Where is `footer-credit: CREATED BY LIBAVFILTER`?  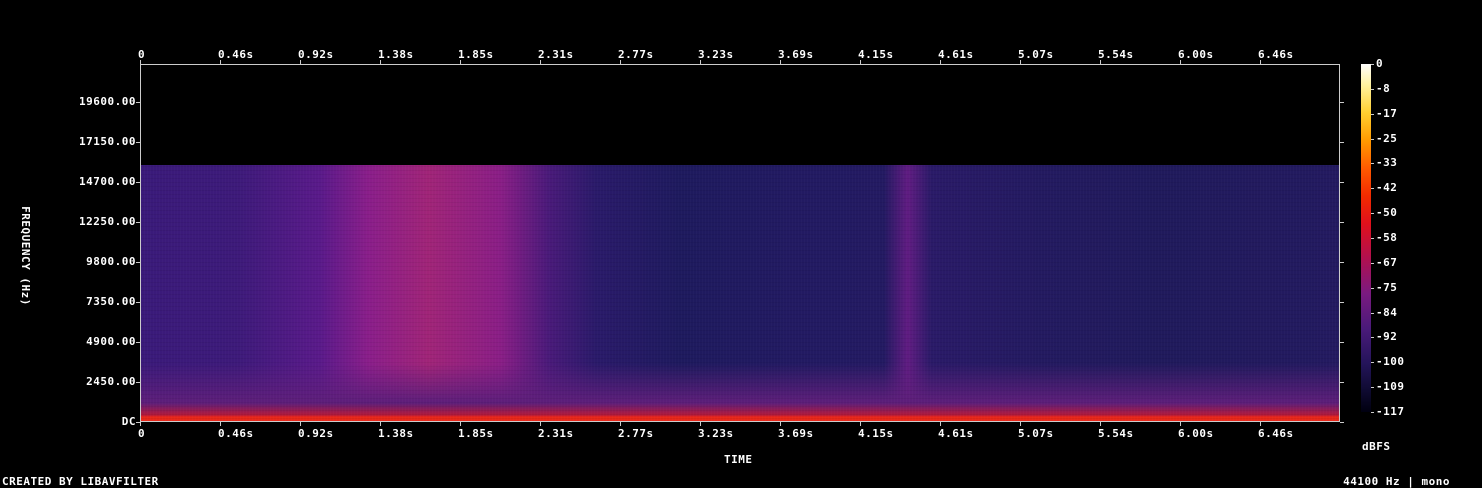
footer-credit: CREATED BY LIBAVFILTER is located at coordinates (80, 481).